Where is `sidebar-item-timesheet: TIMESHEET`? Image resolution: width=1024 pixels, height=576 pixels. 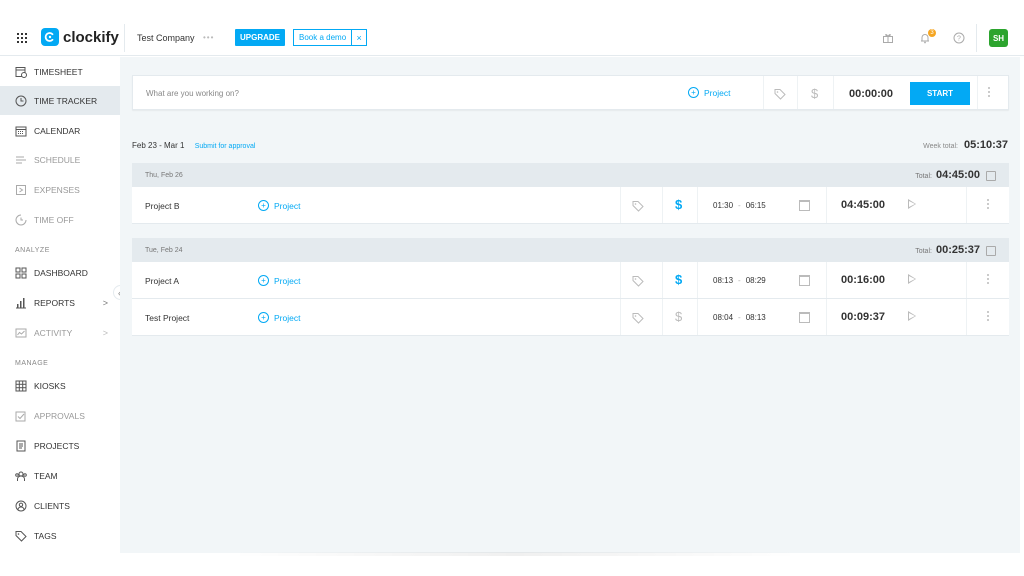
sidebar-item-timesheet: TIMESHEET is located at coordinates (60, 71).